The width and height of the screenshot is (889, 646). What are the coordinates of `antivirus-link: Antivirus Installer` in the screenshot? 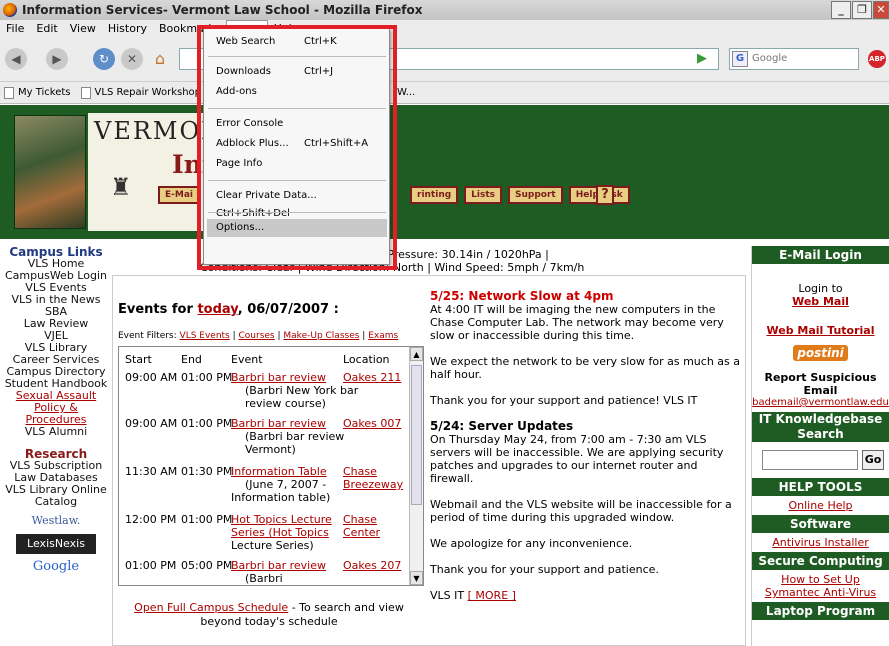 It's located at (820, 542).